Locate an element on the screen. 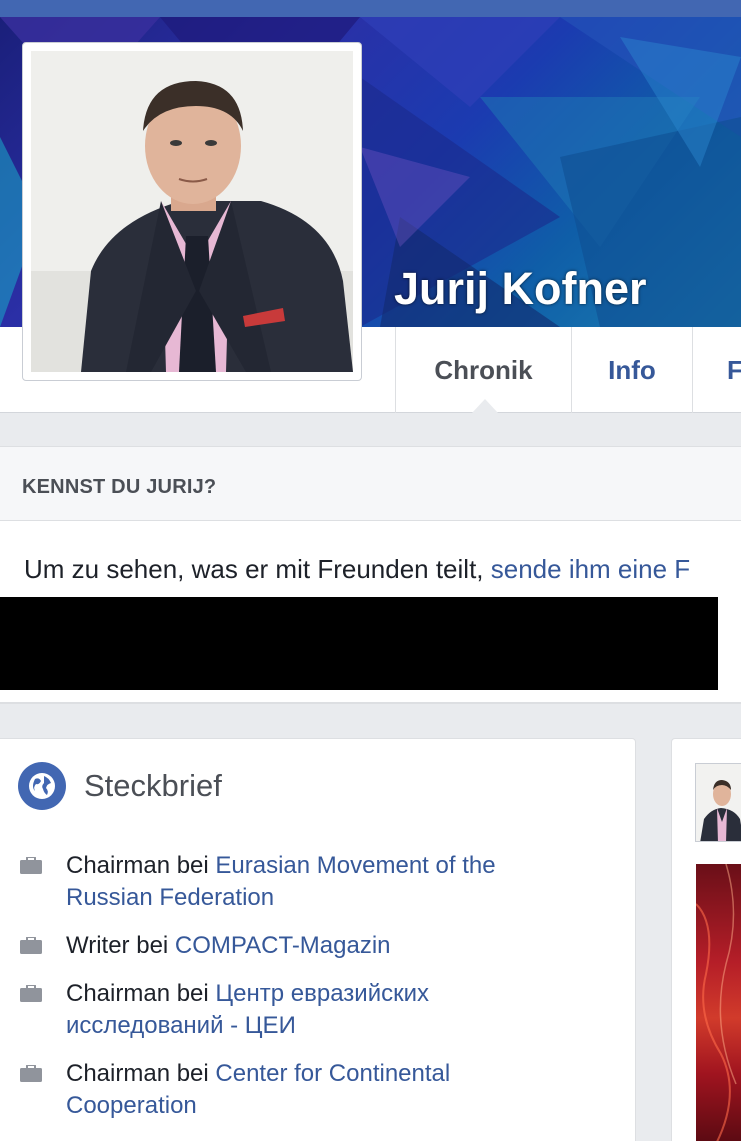  profile-picture is located at coordinates (192, 211).